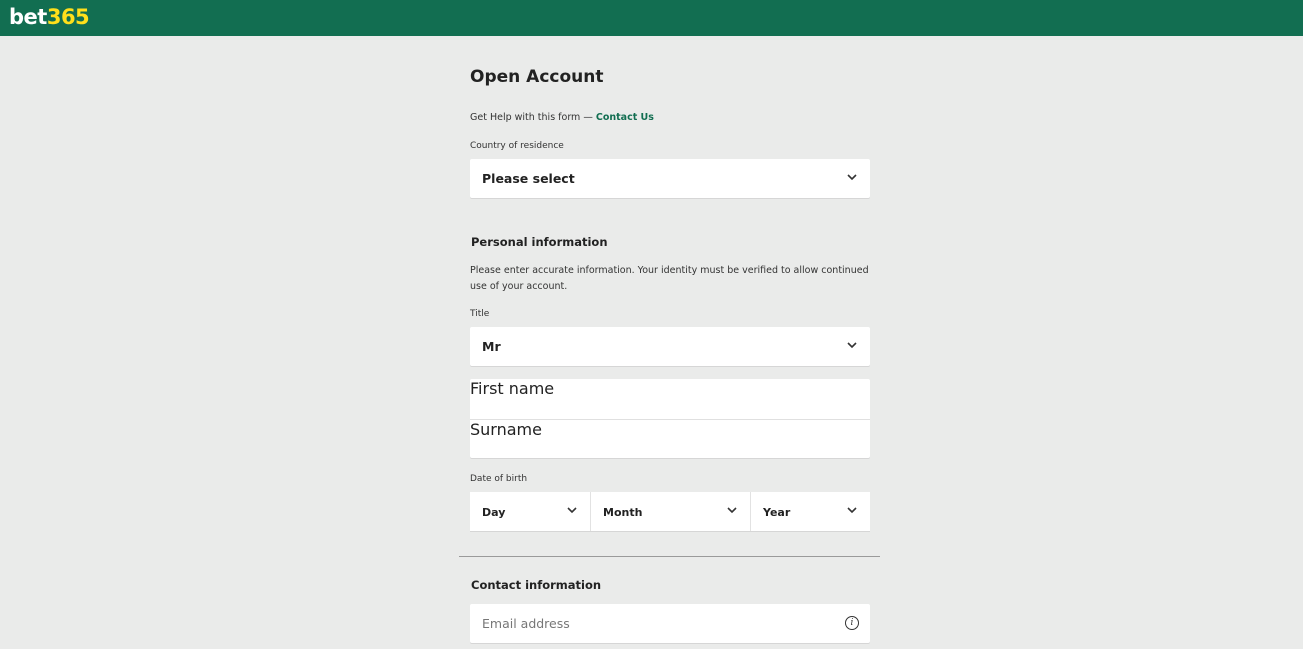 The width and height of the screenshot is (1303, 649). I want to click on dob-year-select: Year, so click(810, 511).